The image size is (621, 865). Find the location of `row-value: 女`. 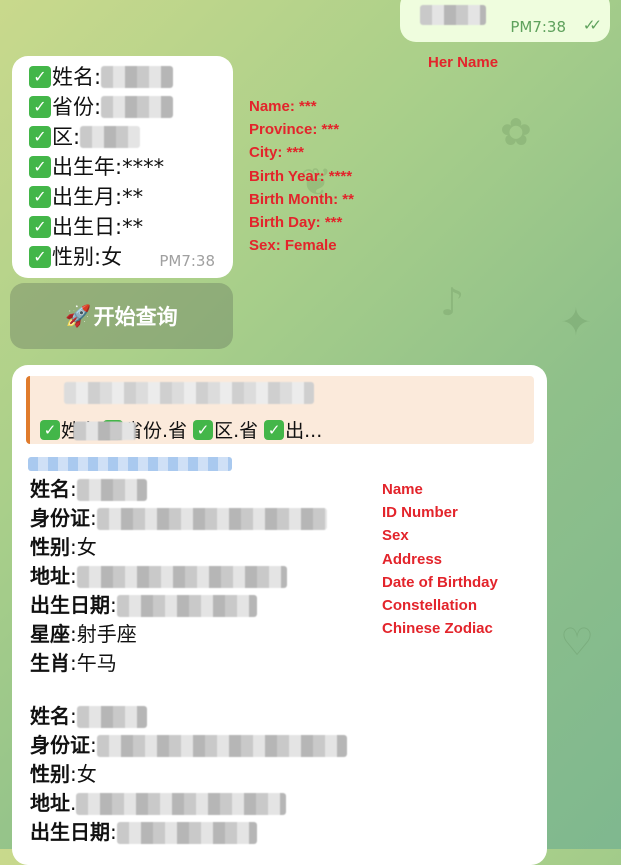

row-value: 女 is located at coordinates (112, 257).